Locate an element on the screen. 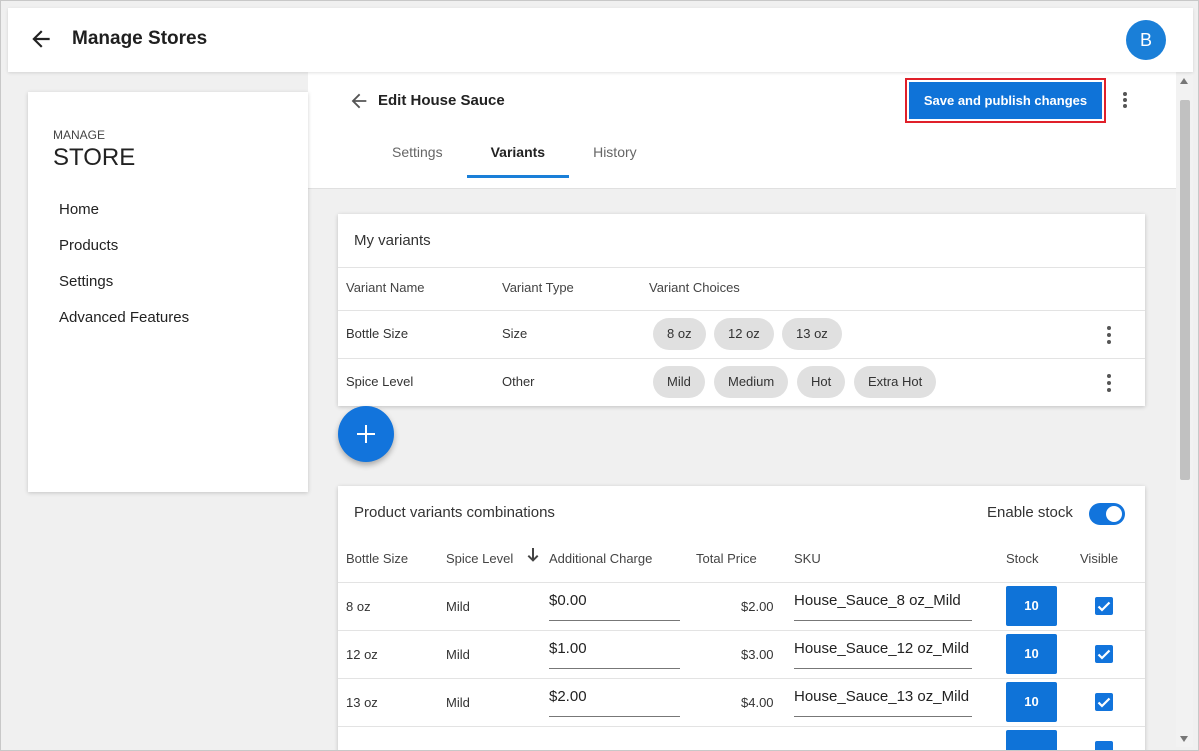  sidebar-store-name: STORE is located at coordinates (94, 157).